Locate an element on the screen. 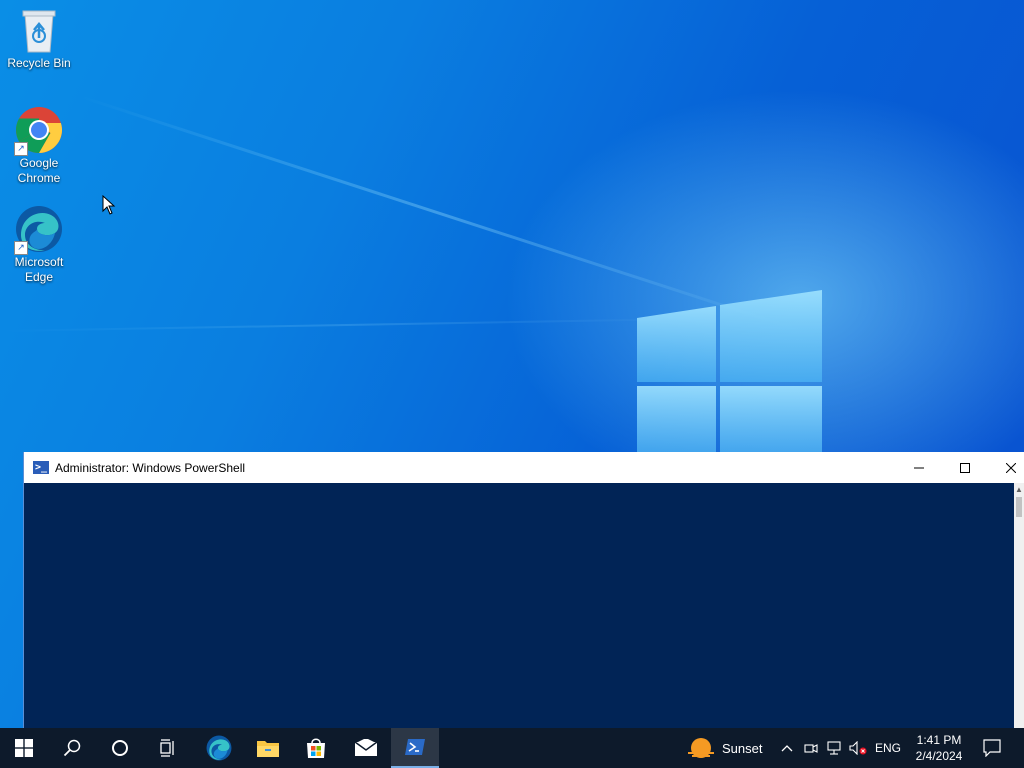 This screenshot has height=768, width=1024. clock-time: 1:41 PM is located at coordinates (939, 740).